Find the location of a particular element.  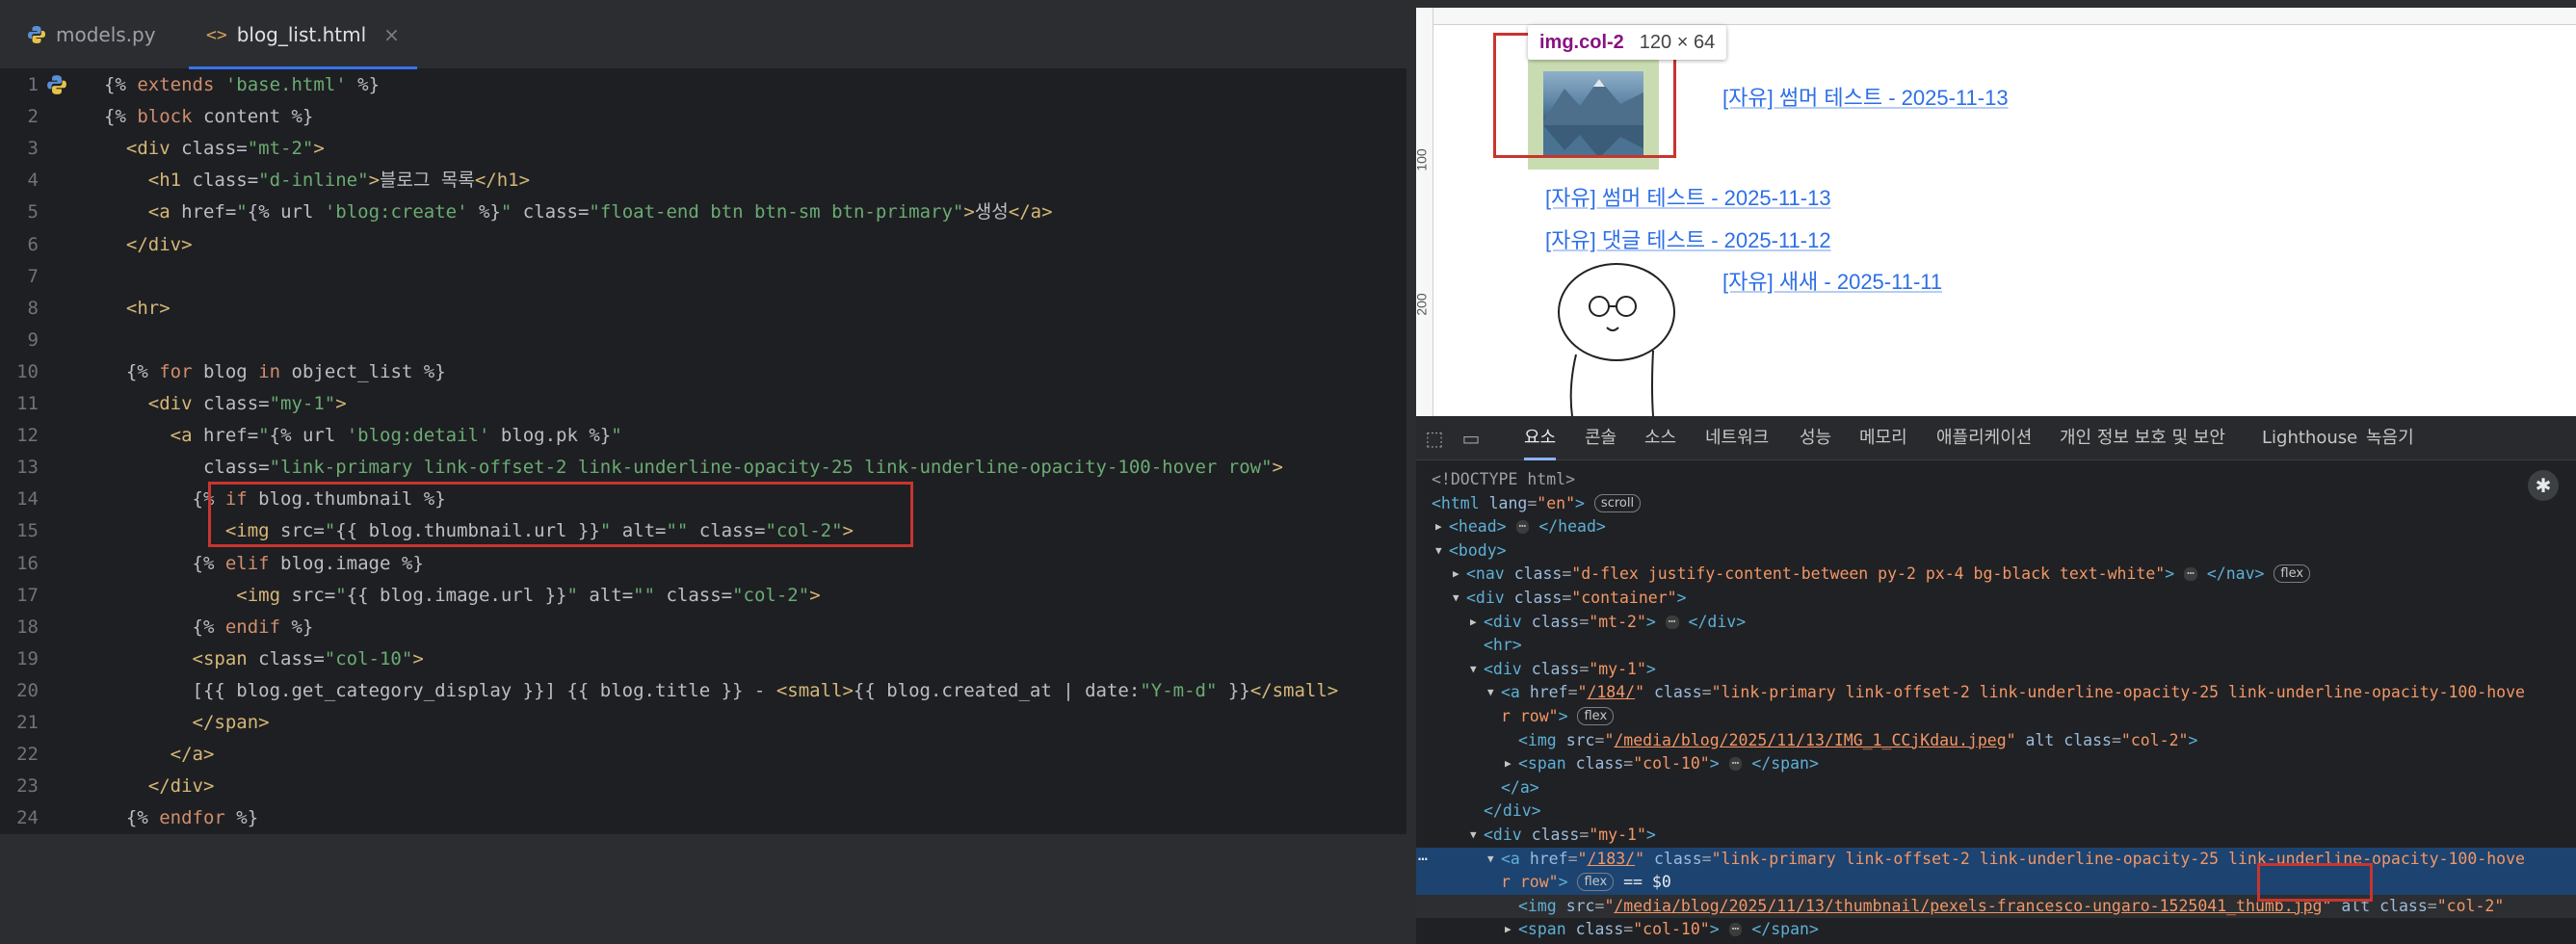

tab-models-py: models.py is located at coordinates (92, 34).